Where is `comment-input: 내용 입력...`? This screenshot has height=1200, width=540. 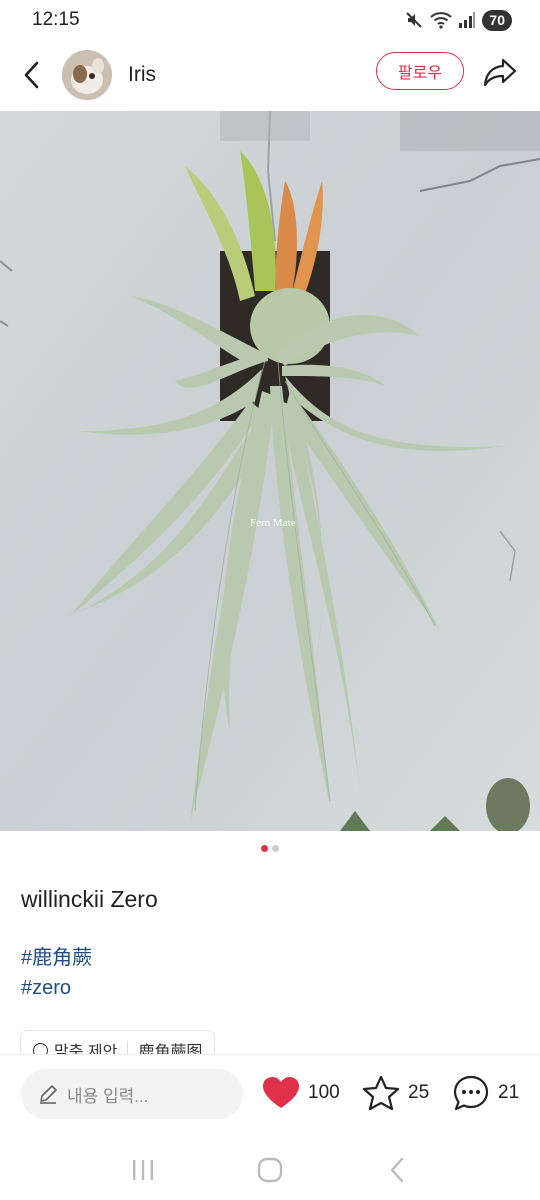 comment-input: 내용 입력... is located at coordinates (132, 1094).